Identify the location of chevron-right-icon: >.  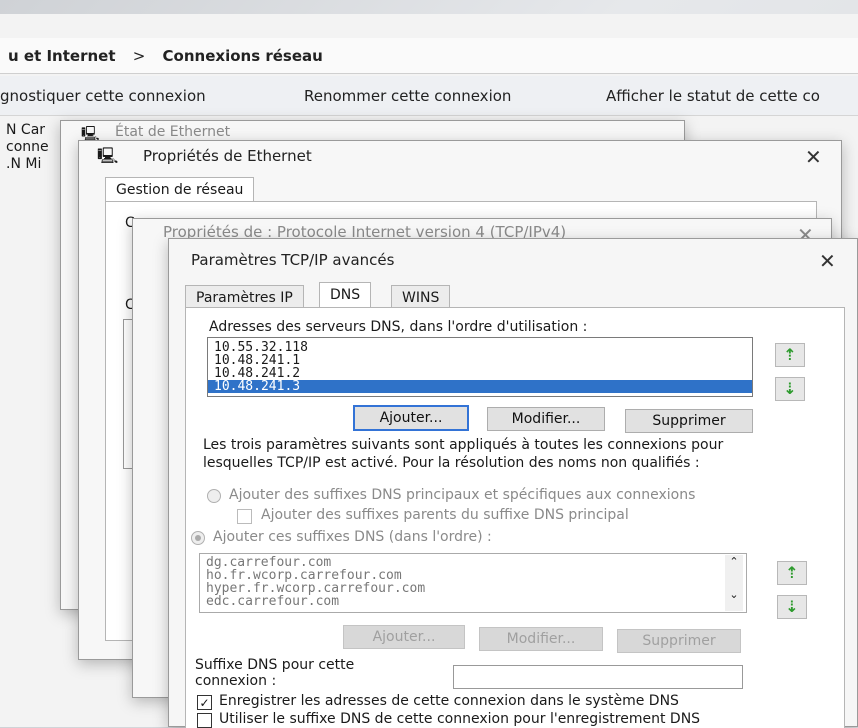
(139, 56).